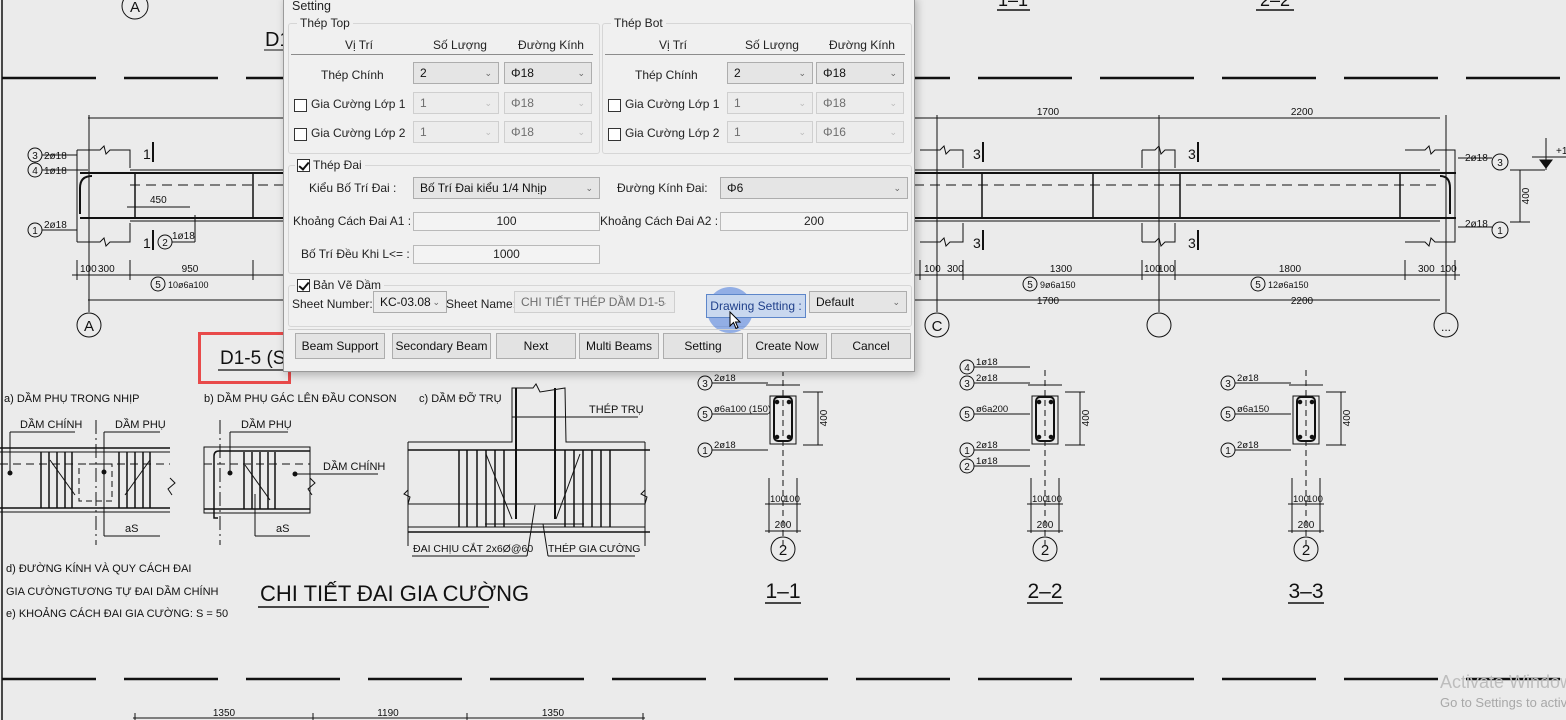 The image size is (1566, 720). Describe the element at coordinates (787, 346) in the screenshot. I see `create-now-button: Create Now` at that location.